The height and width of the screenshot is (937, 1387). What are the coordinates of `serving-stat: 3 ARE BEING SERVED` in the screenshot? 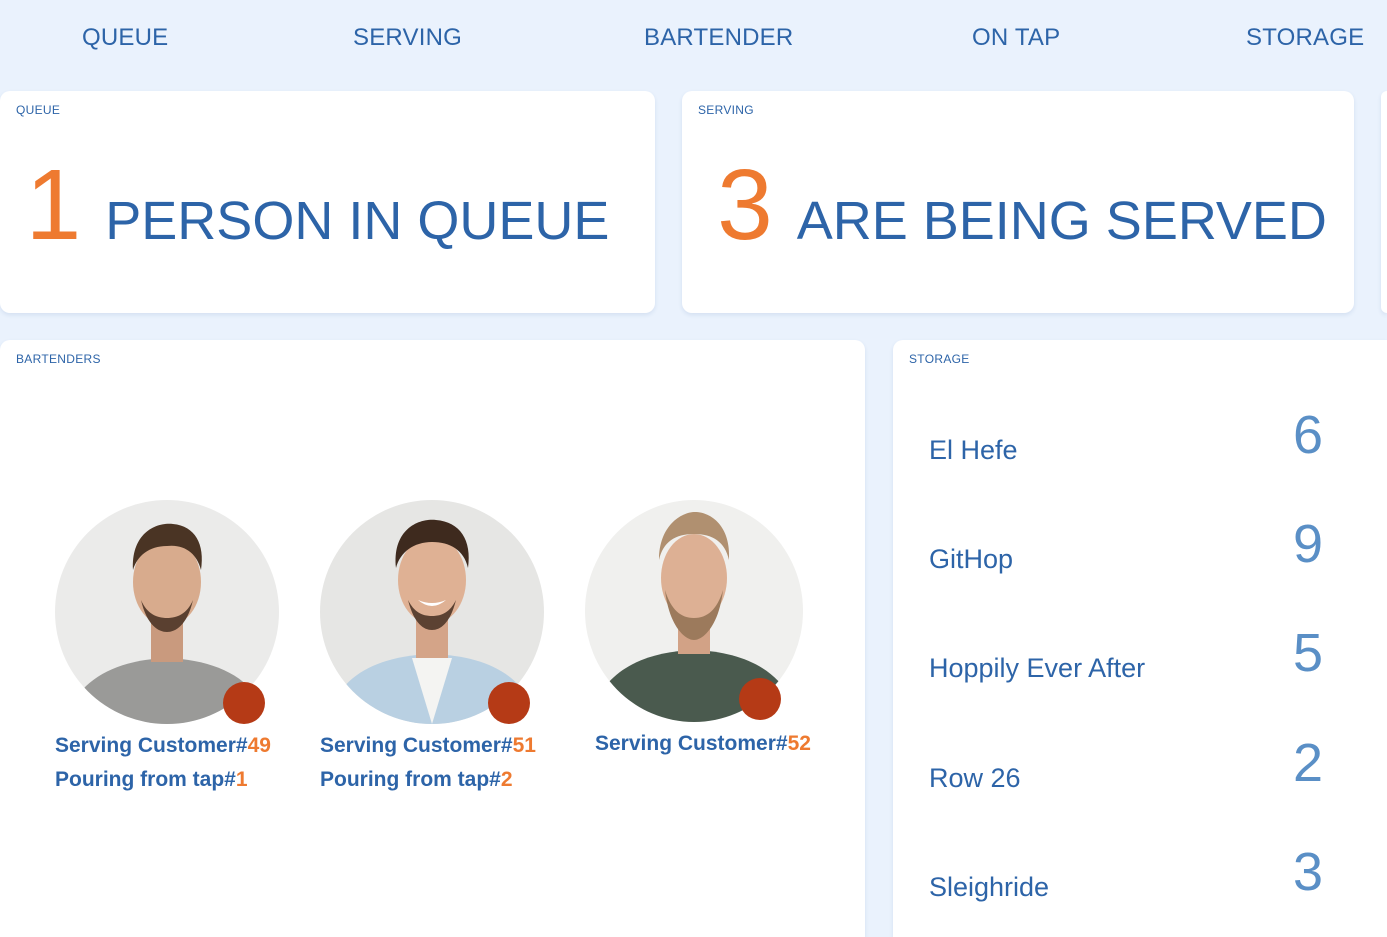 It's located at (1022, 205).